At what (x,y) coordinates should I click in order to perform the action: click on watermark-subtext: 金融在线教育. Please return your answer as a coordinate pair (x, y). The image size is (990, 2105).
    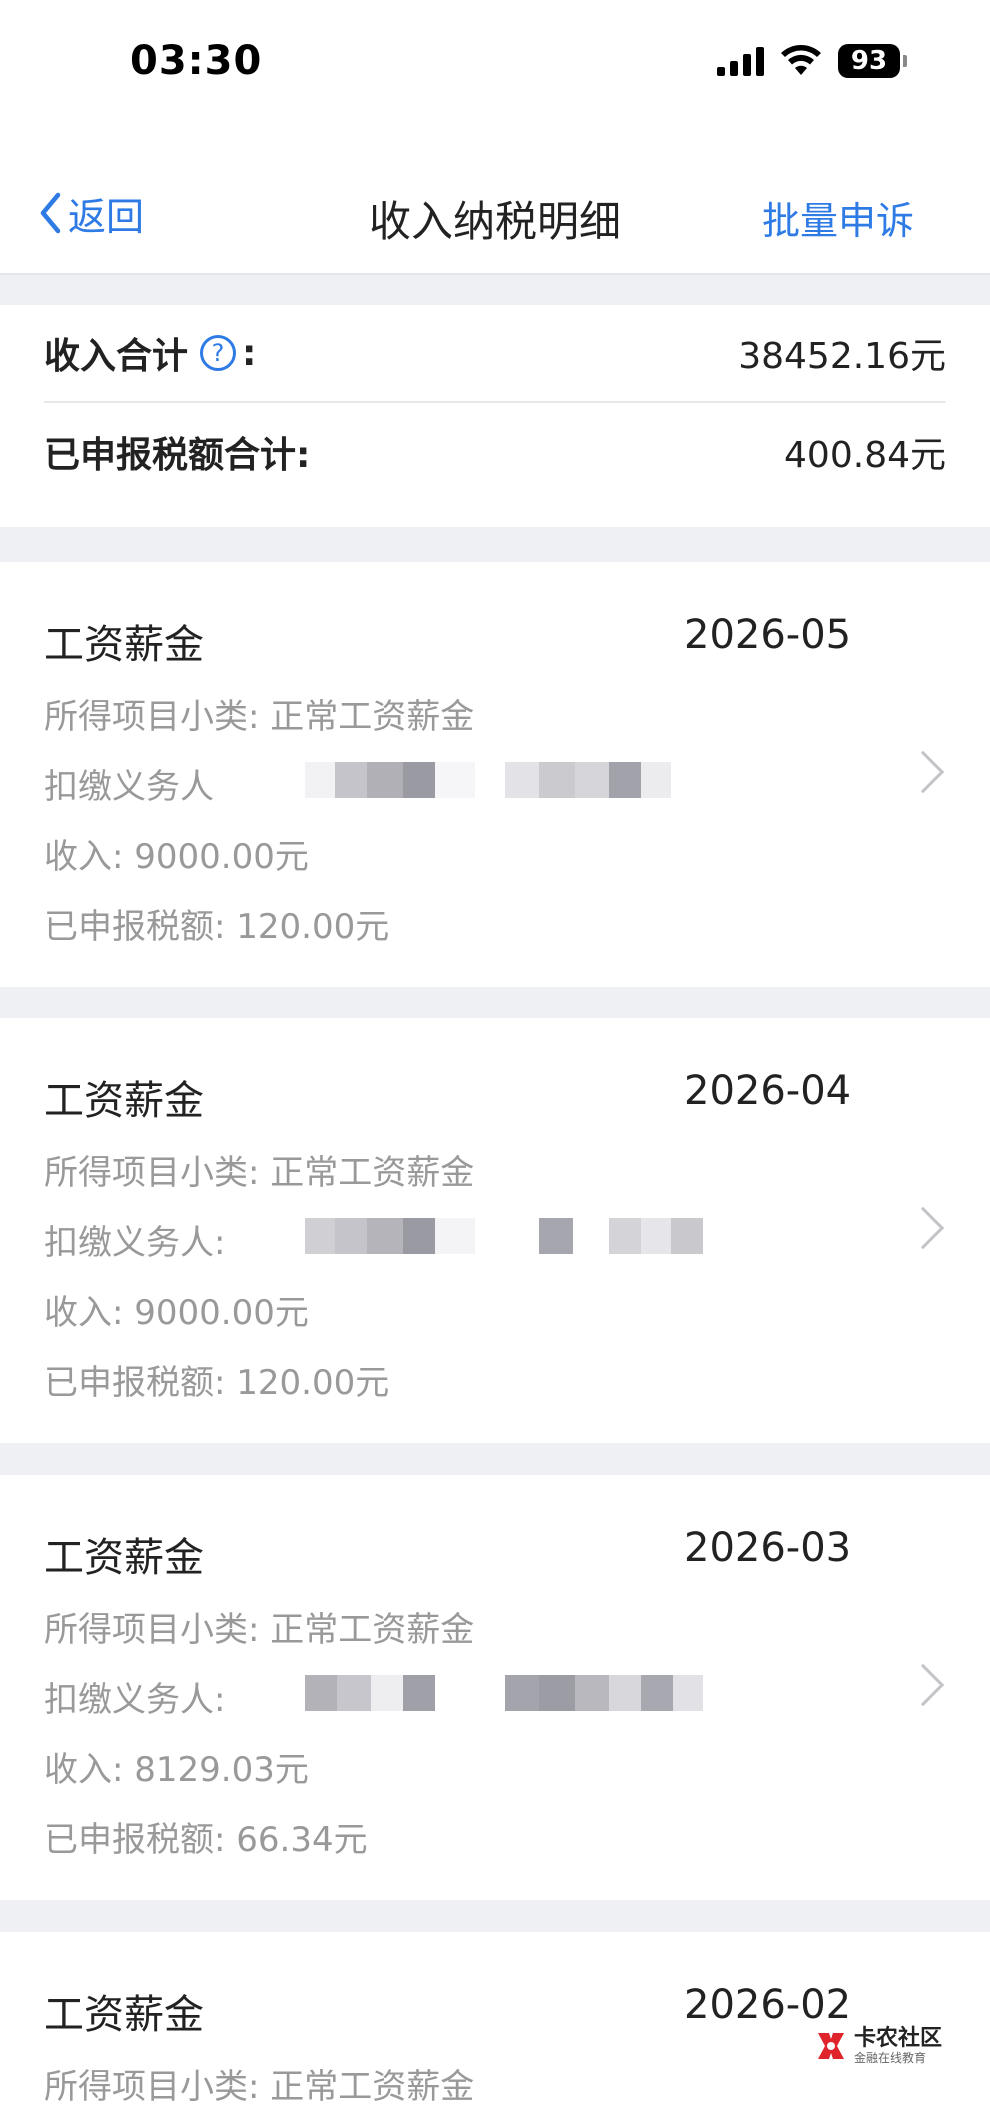
    Looking at the image, I should click on (889, 2058).